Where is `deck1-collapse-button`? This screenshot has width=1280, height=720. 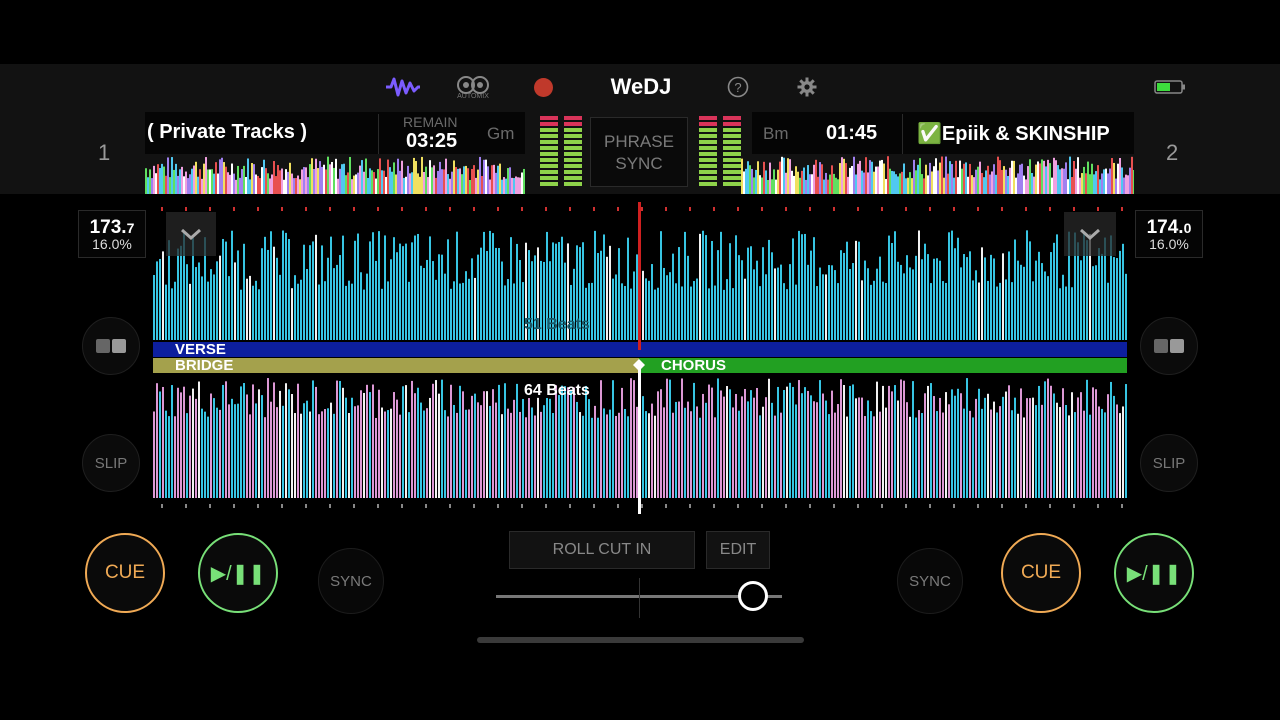
deck1-collapse-button is located at coordinates (191, 234).